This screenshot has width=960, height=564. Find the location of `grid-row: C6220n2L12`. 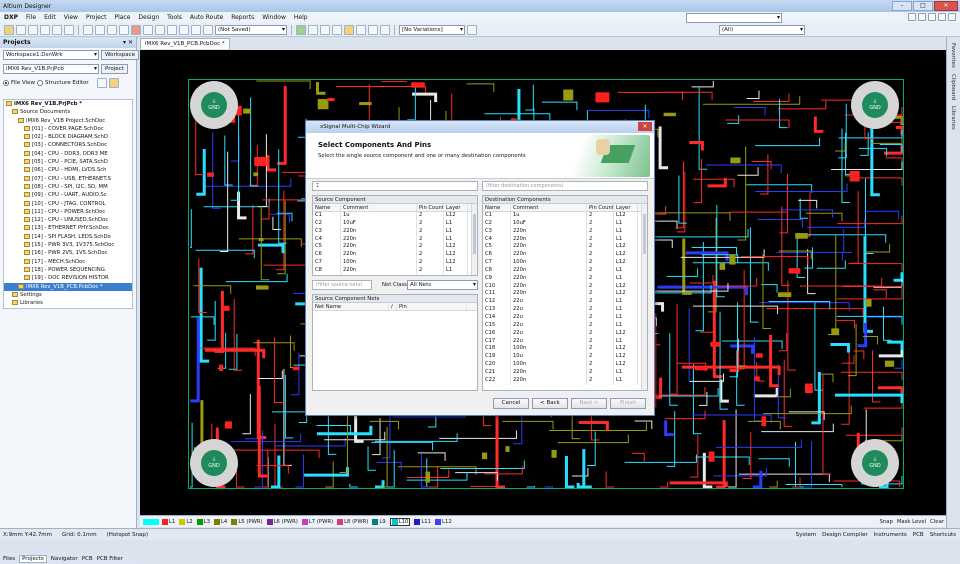

grid-row: C6220n2L12 is located at coordinates (395, 255).